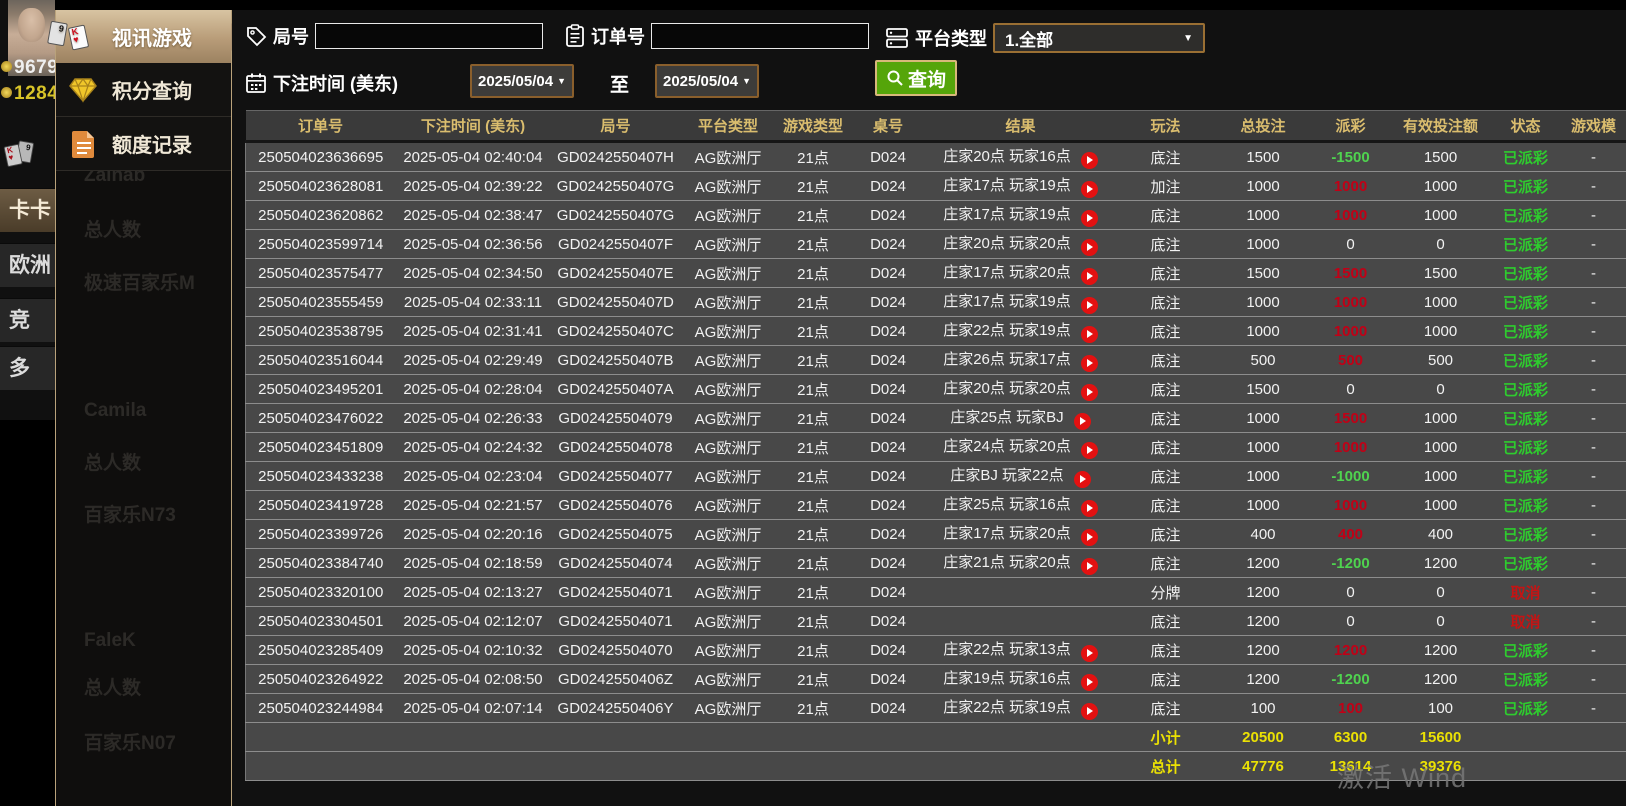 This screenshot has width=1626, height=806. I want to click on cell-payout: -1500, so click(1350, 157).